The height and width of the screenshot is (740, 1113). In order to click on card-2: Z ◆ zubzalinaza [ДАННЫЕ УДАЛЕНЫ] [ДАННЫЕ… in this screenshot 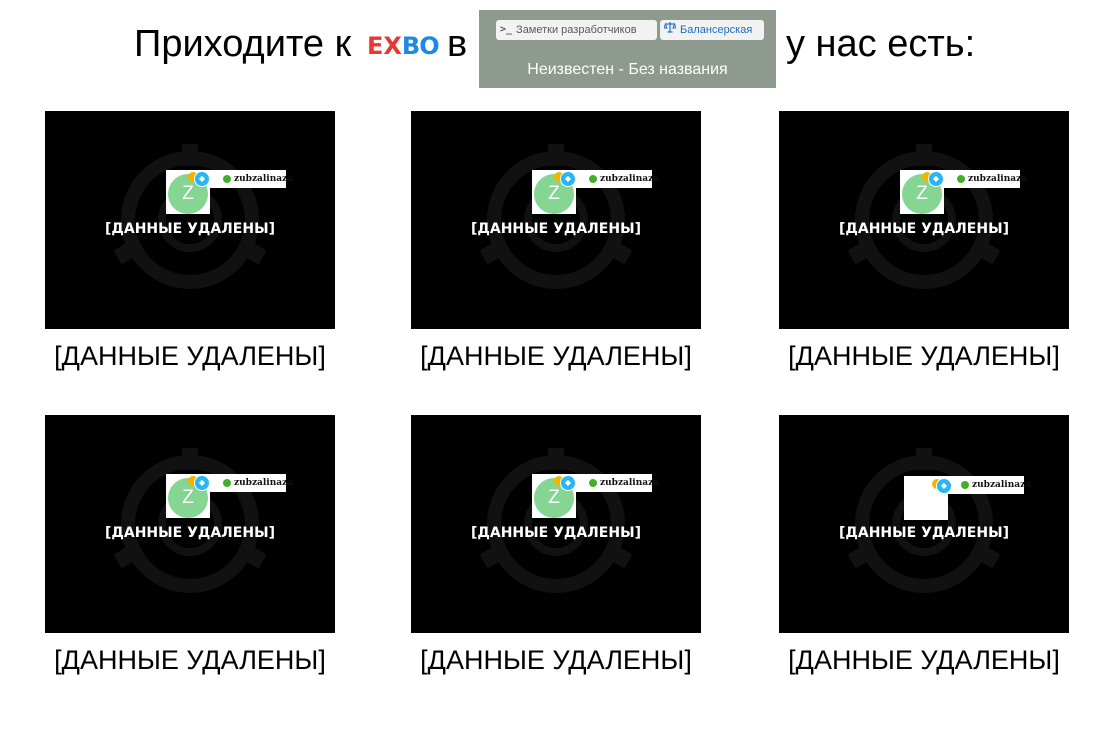, I will do `click(556, 242)`.